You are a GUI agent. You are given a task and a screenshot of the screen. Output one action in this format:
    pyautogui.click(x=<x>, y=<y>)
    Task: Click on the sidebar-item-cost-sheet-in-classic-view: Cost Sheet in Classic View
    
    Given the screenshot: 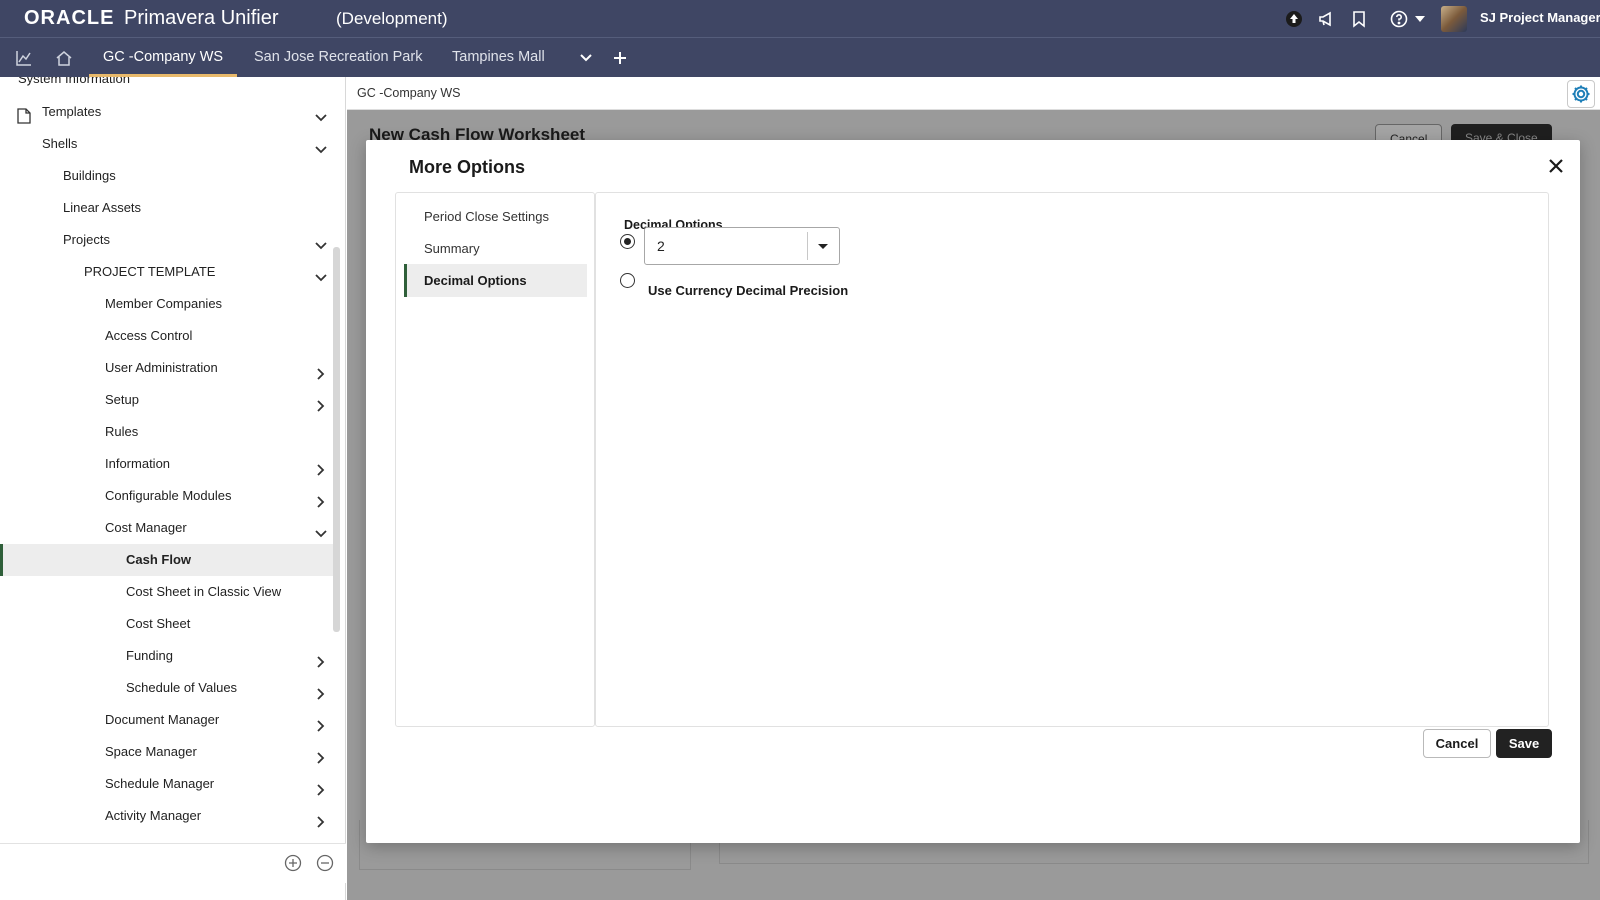 What is the action you would take?
    pyautogui.click(x=168, y=592)
    